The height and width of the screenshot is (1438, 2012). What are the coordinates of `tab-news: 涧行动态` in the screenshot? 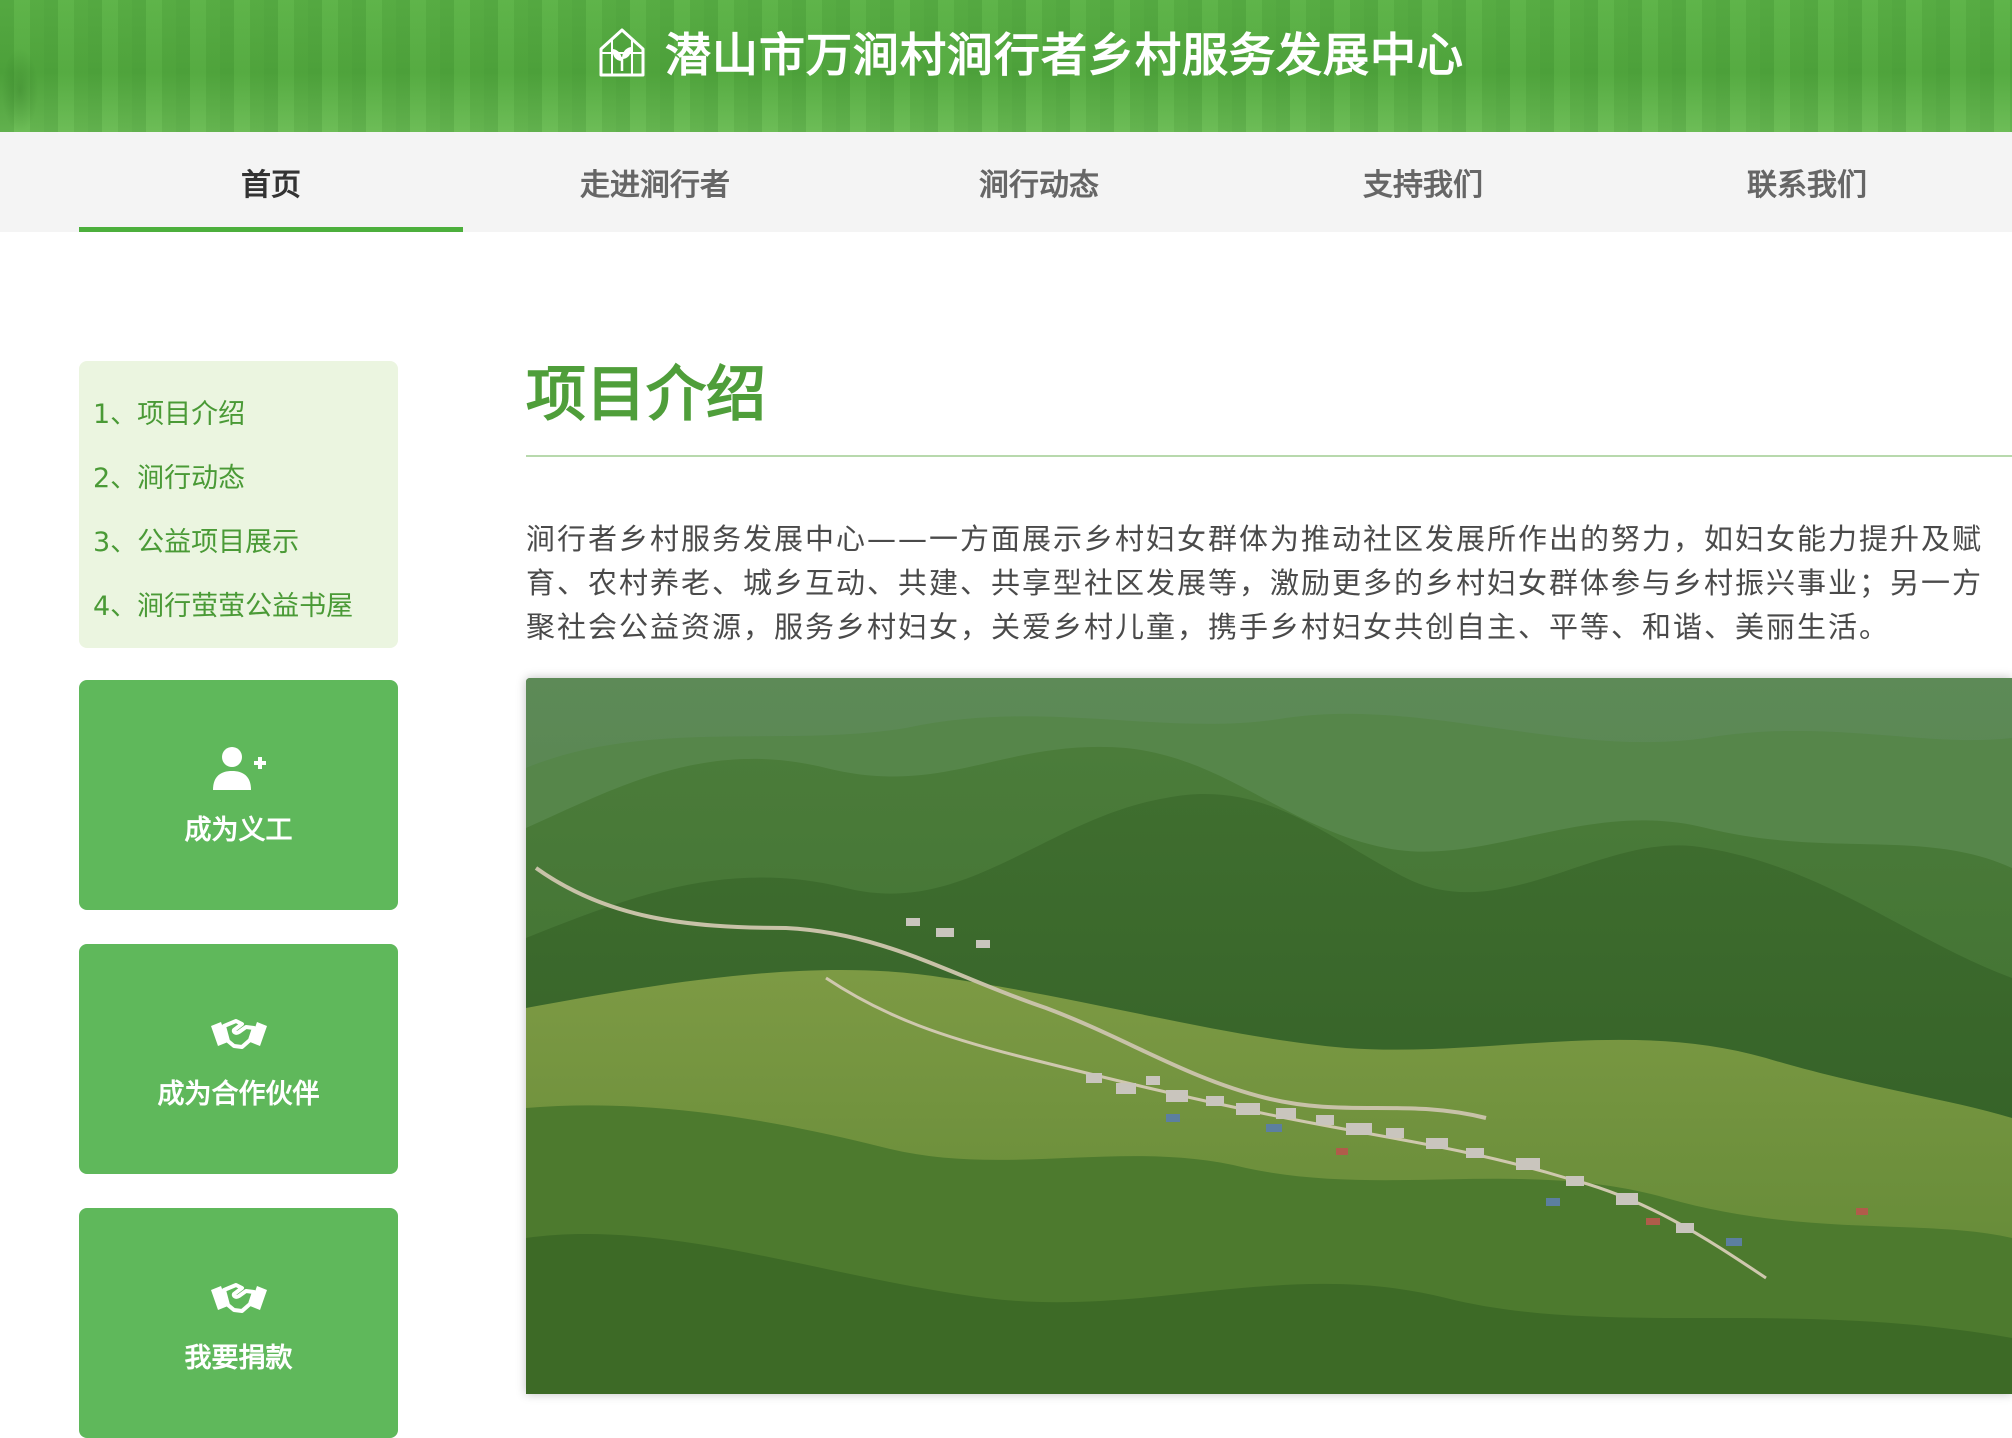 It's located at (1039, 182).